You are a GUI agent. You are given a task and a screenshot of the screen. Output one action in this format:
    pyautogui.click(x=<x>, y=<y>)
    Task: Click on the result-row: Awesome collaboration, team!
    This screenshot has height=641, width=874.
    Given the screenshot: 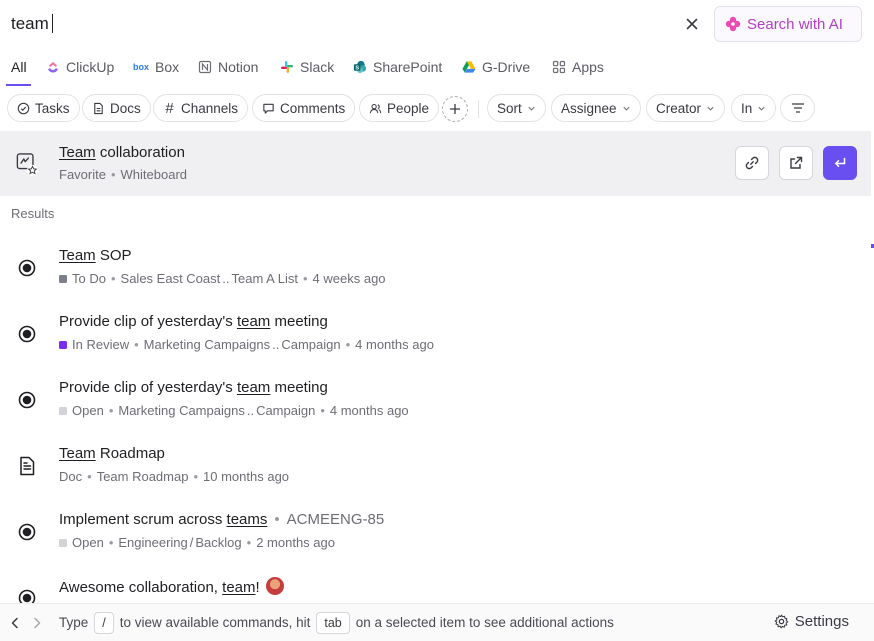 What is the action you would take?
    pyautogui.click(x=435, y=583)
    